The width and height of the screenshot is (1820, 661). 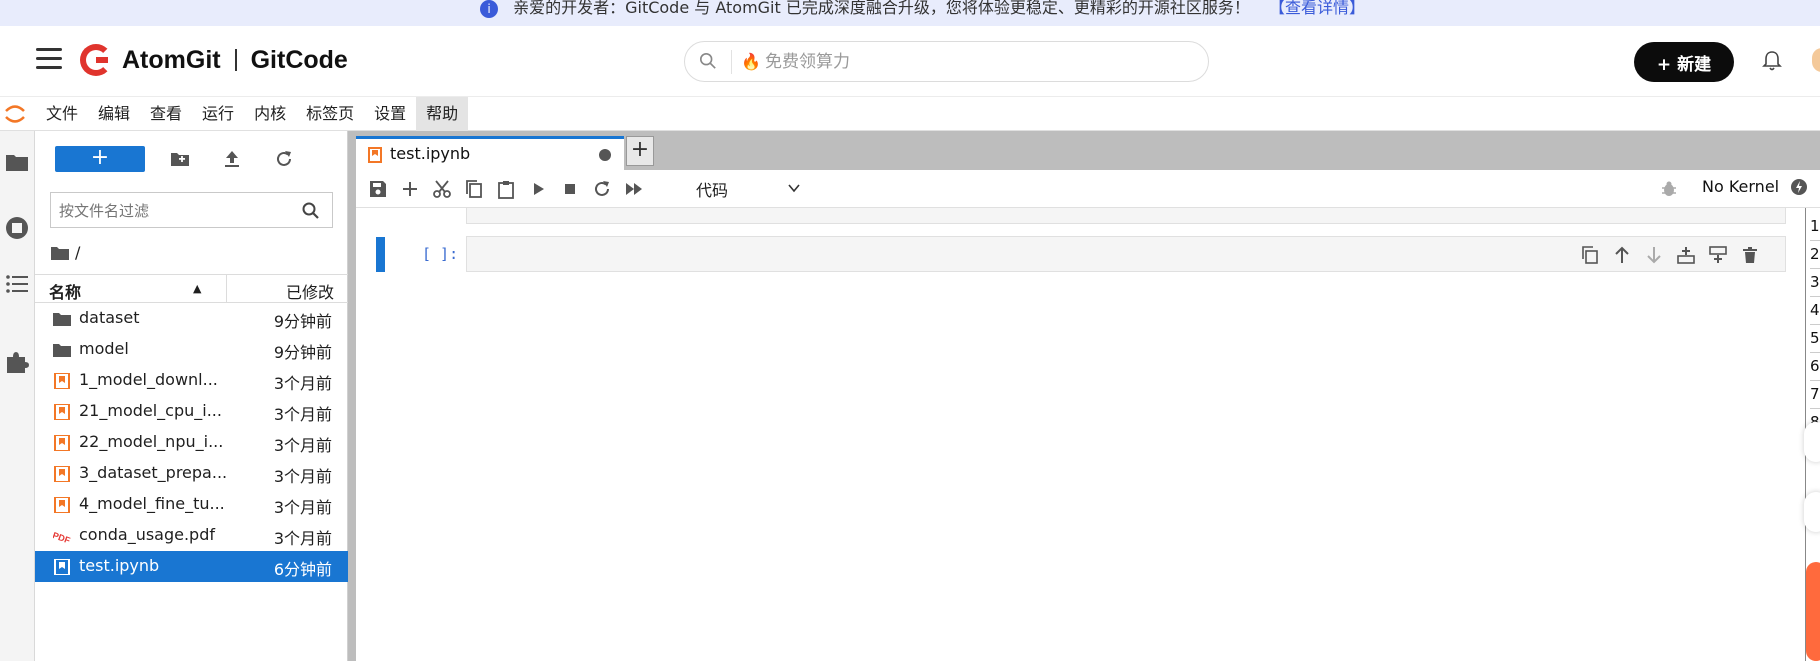 I want to click on file-filter-input, so click(x=174, y=211).